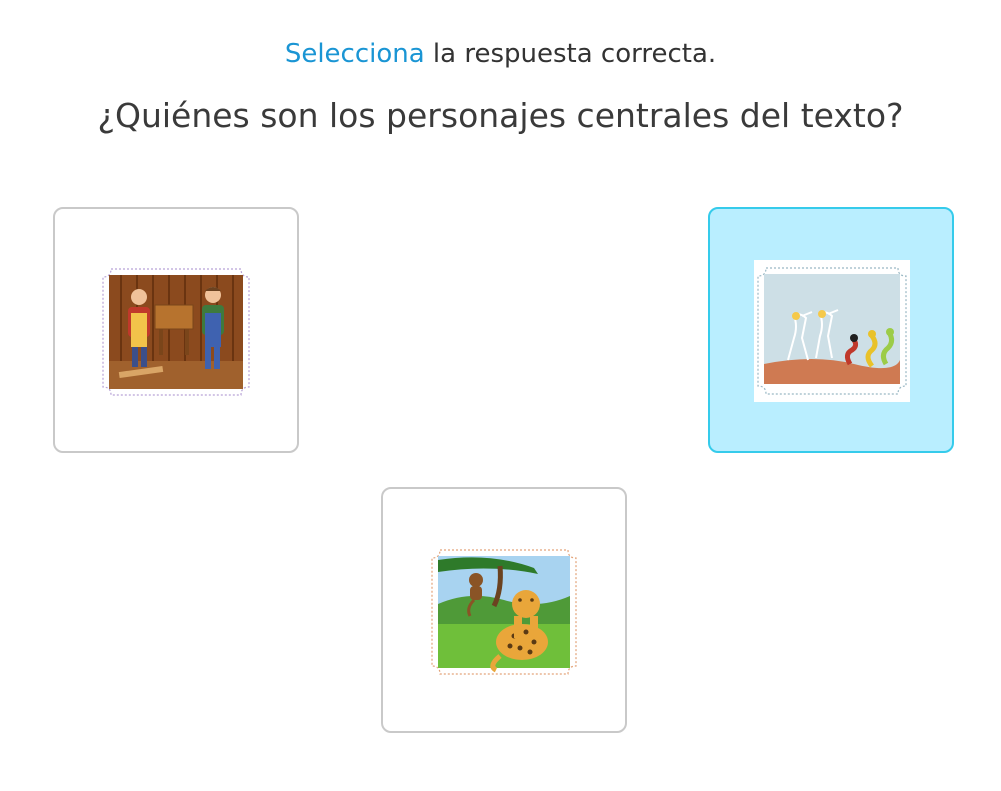  Describe the element at coordinates (570, 54) in the screenshot. I see `instruction-rest: la respuesta correcta.` at that location.